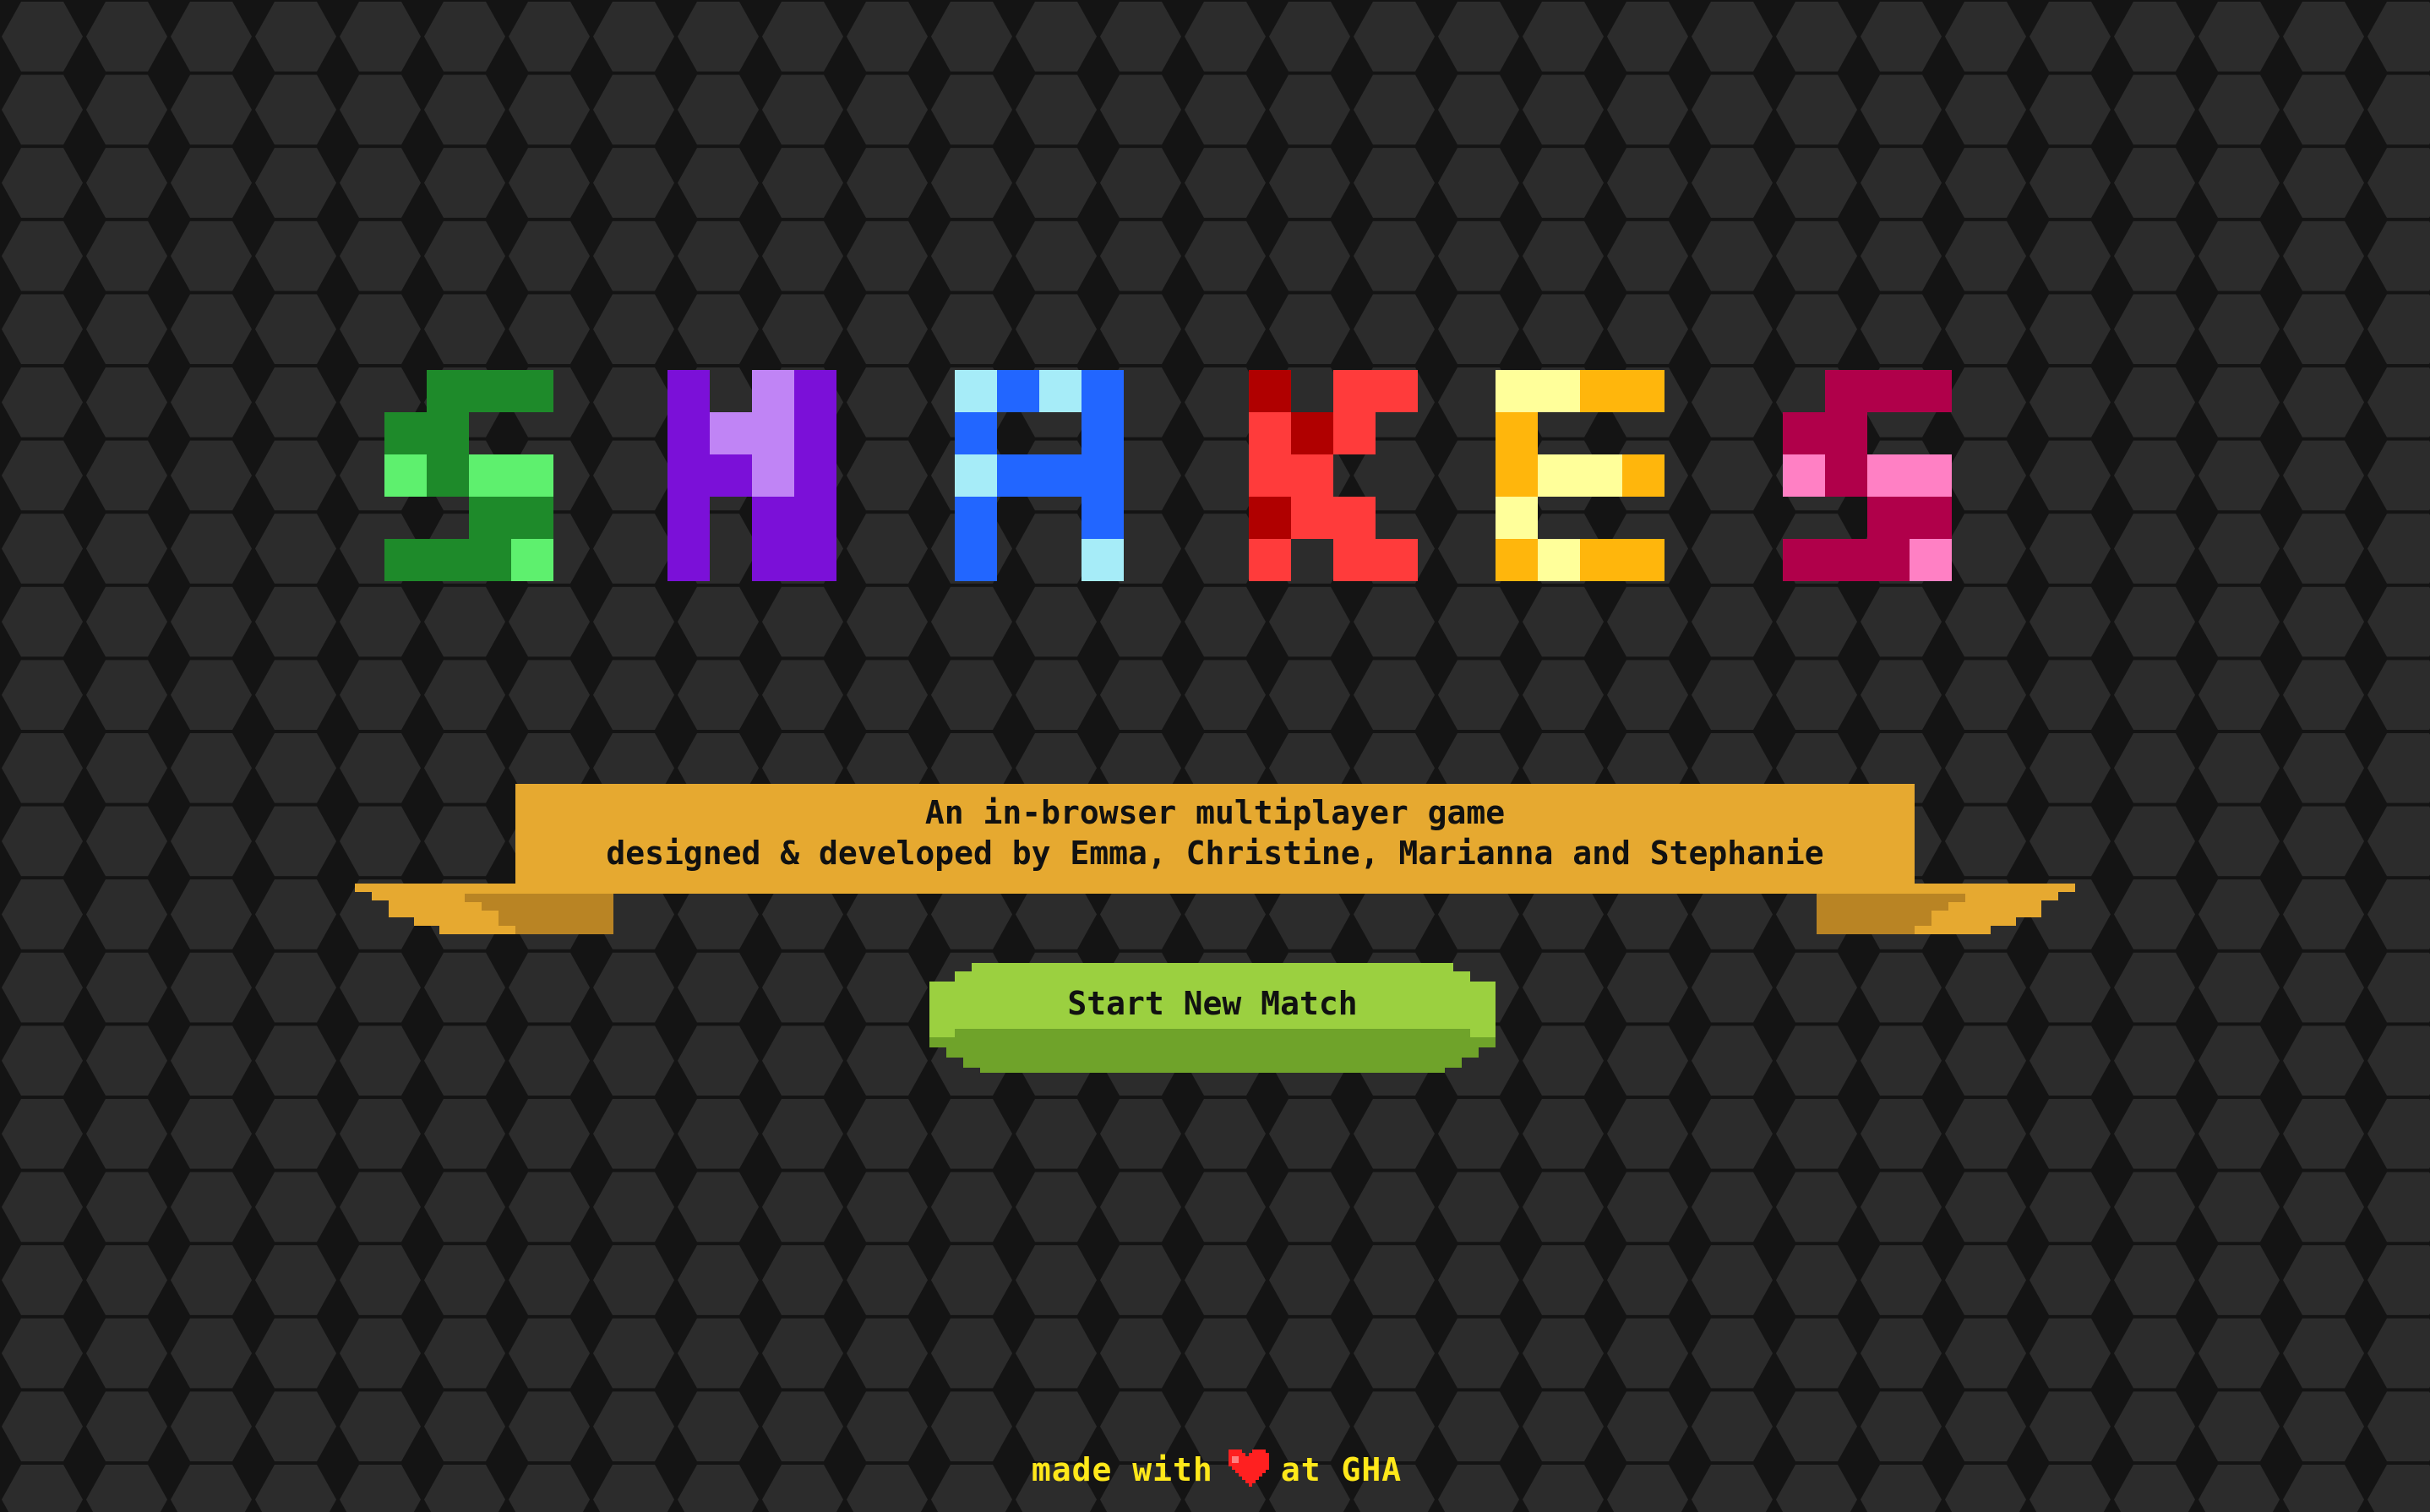  Describe the element at coordinates (1212, 1004) in the screenshot. I see `start-button-label: Start New Match` at that location.